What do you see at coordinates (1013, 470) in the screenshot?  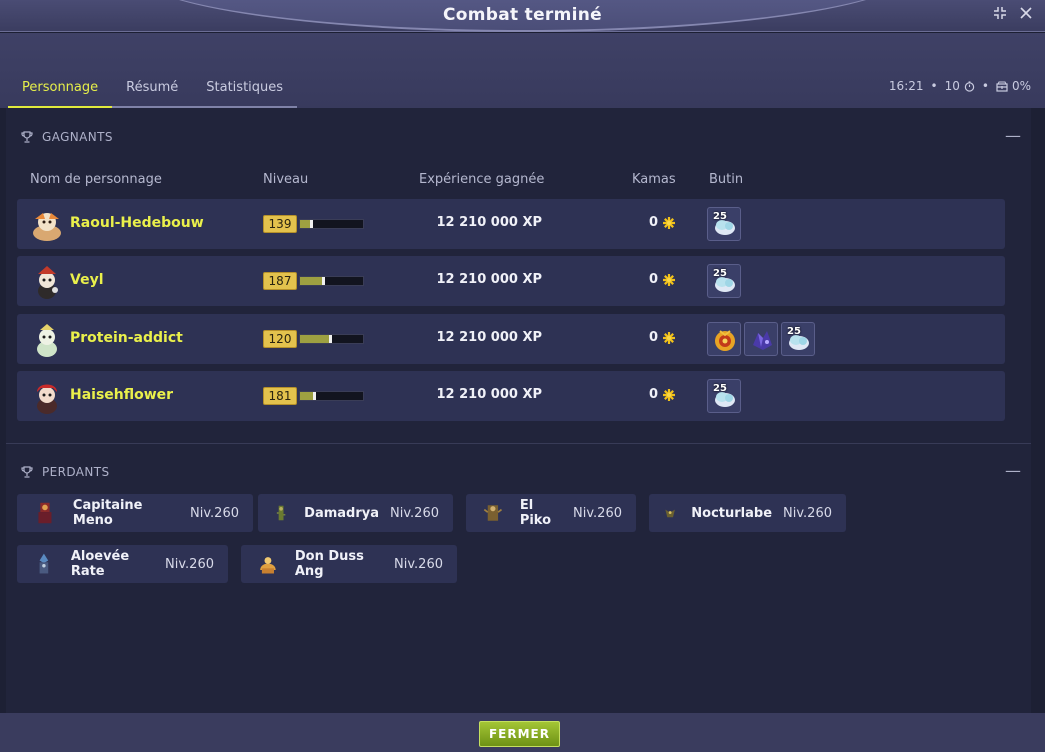 I see `collapse-losers-button: —` at bounding box center [1013, 470].